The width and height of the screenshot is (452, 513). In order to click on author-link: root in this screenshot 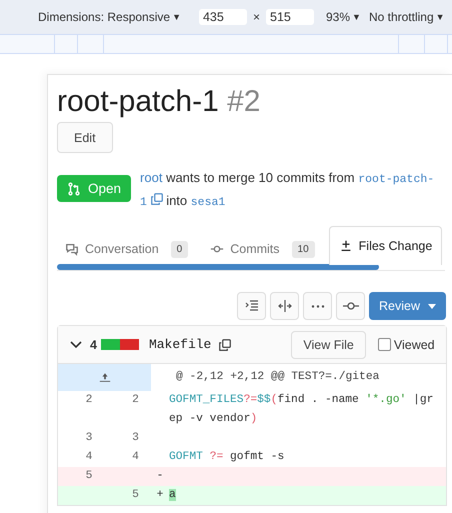, I will do `click(151, 177)`.